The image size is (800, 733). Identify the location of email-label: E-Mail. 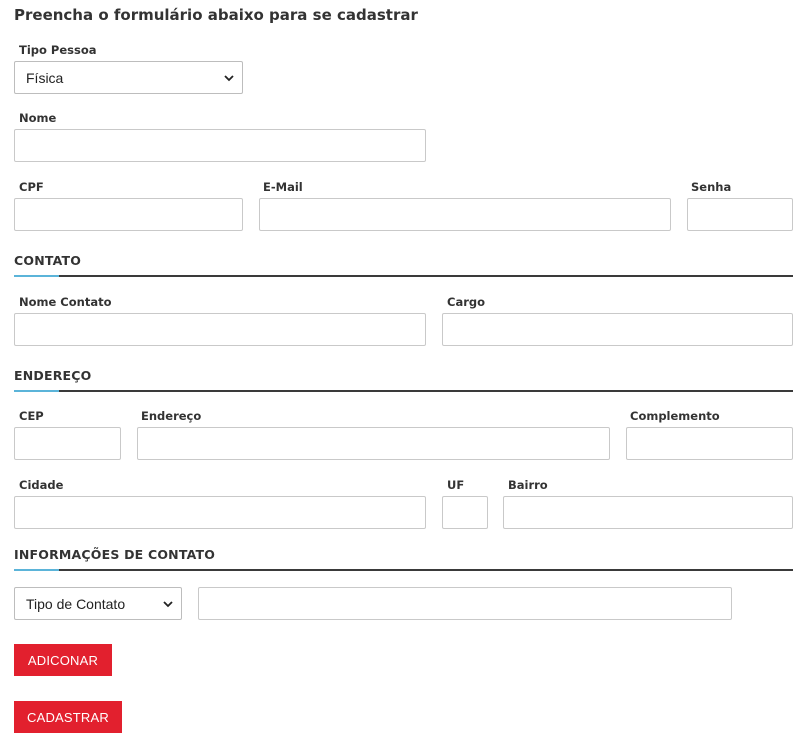
(283, 187).